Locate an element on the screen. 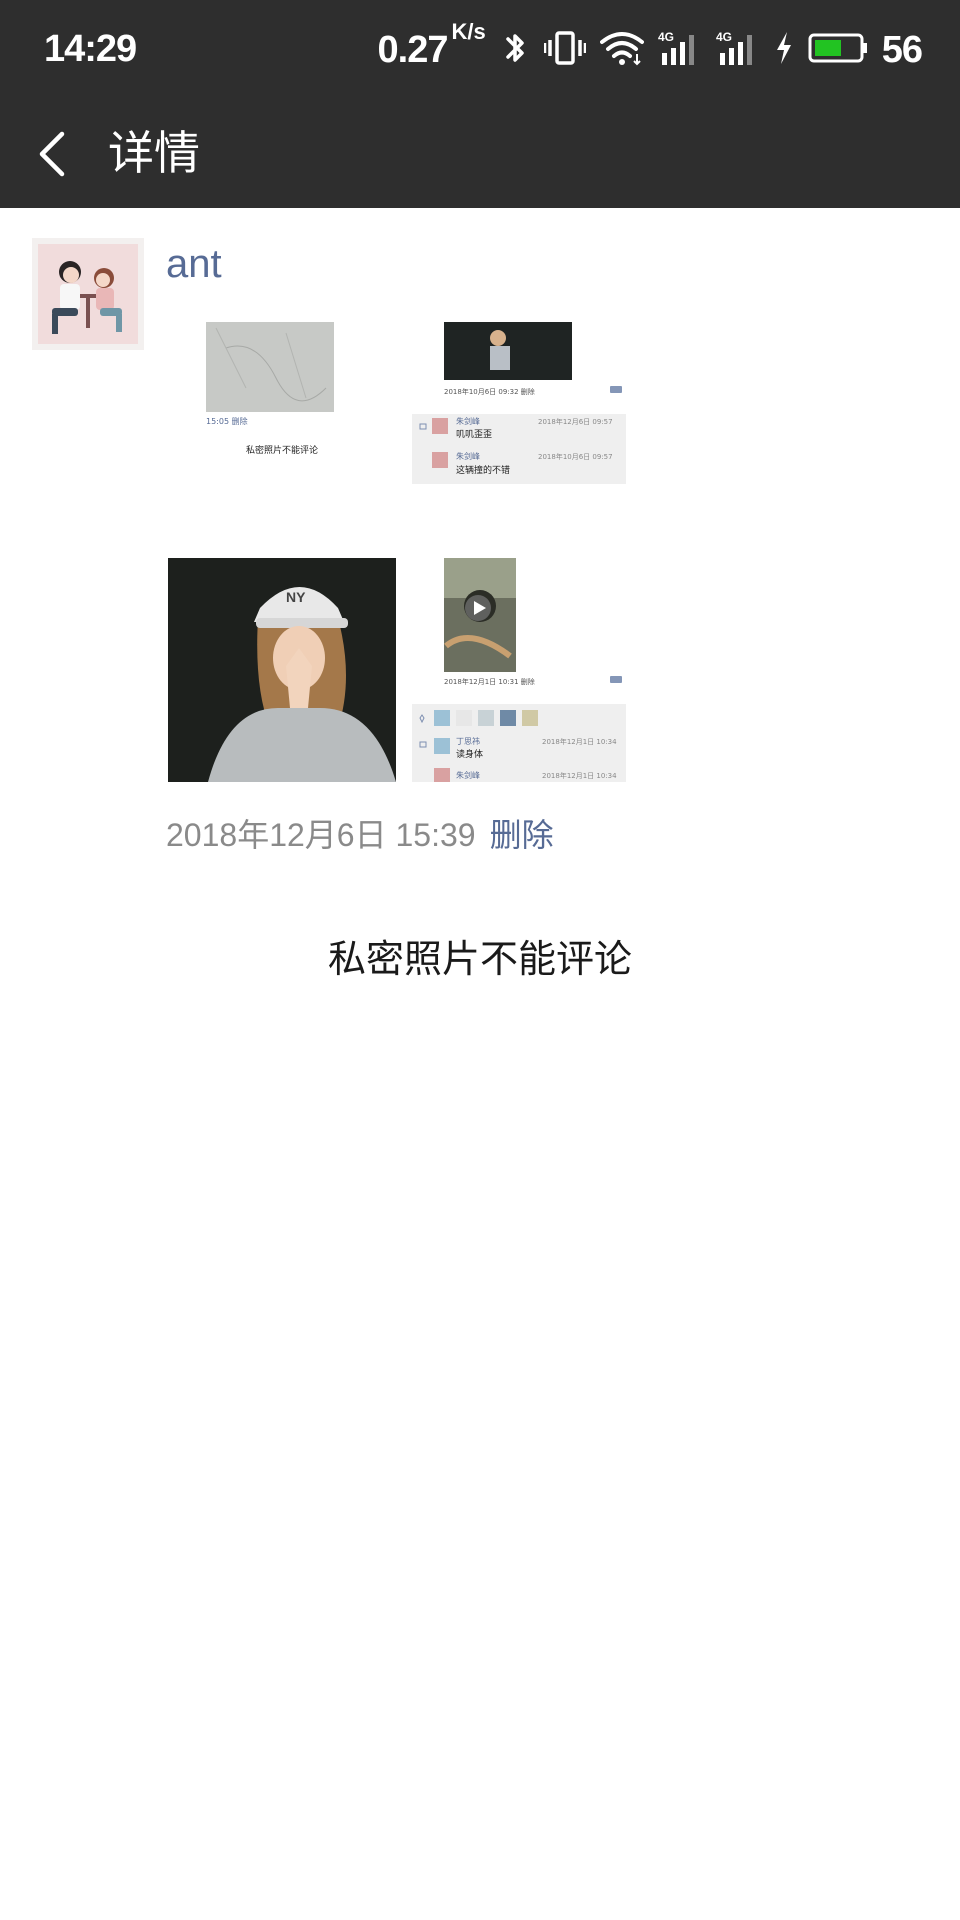 This screenshot has height=1920, width=960. photo-thumbnail: 15:05 删除 私密照片不能评论 is located at coordinates (281, 393).